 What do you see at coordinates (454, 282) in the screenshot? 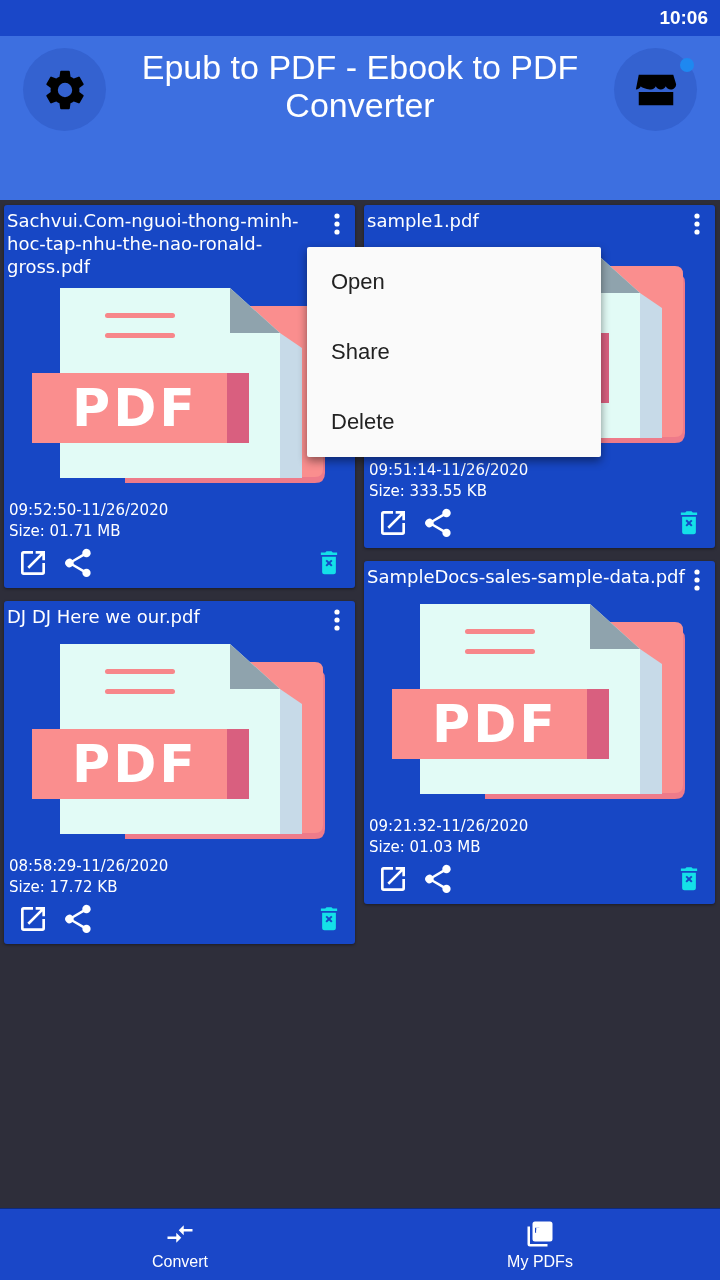
I see `menu-item: Open` at bounding box center [454, 282].